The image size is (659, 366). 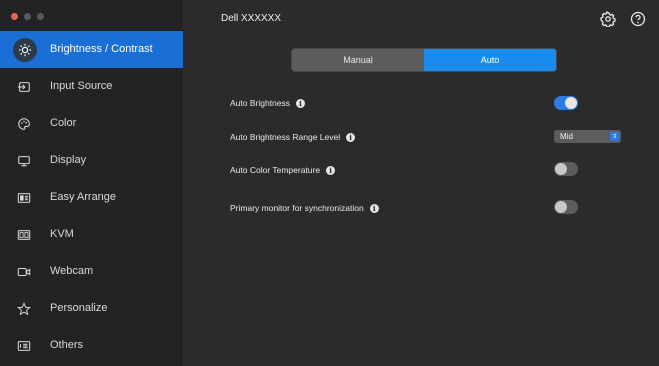 What do you see at coordinates (260, 103) in the screenshot?
I see `auto-brightness-label: Auto Brightness` at bounding box center [260, 103].